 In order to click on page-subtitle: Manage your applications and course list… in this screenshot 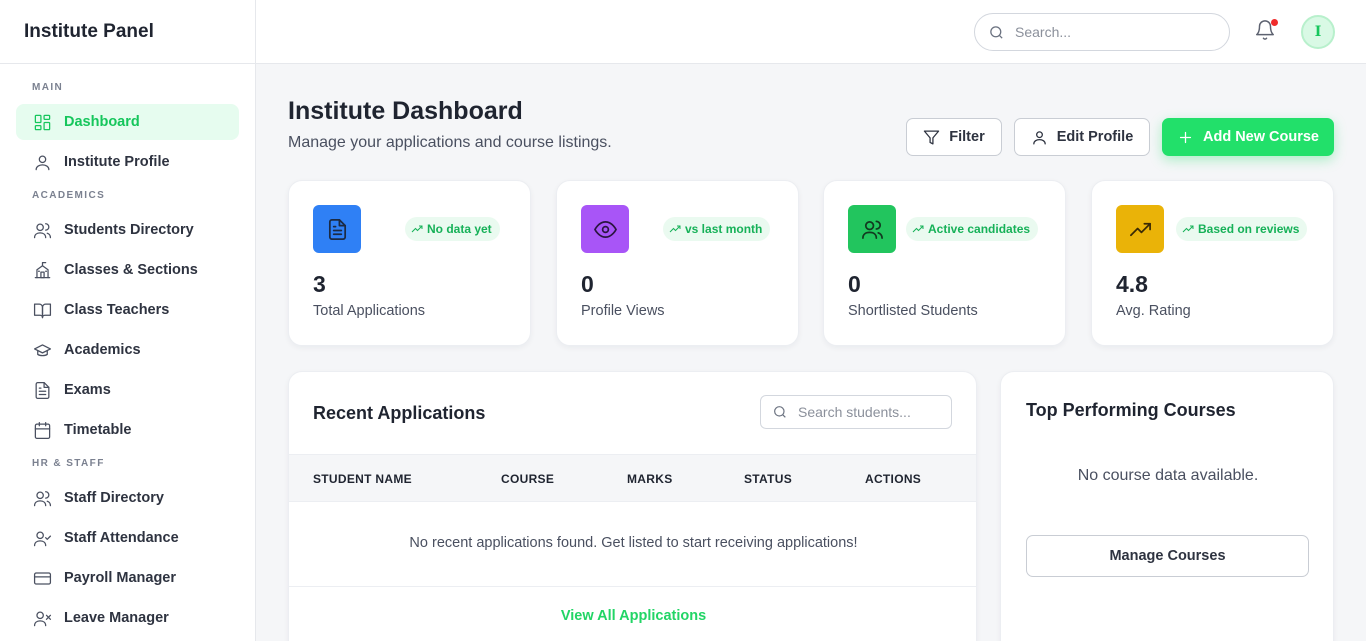, I will do `click(450, 142)`.